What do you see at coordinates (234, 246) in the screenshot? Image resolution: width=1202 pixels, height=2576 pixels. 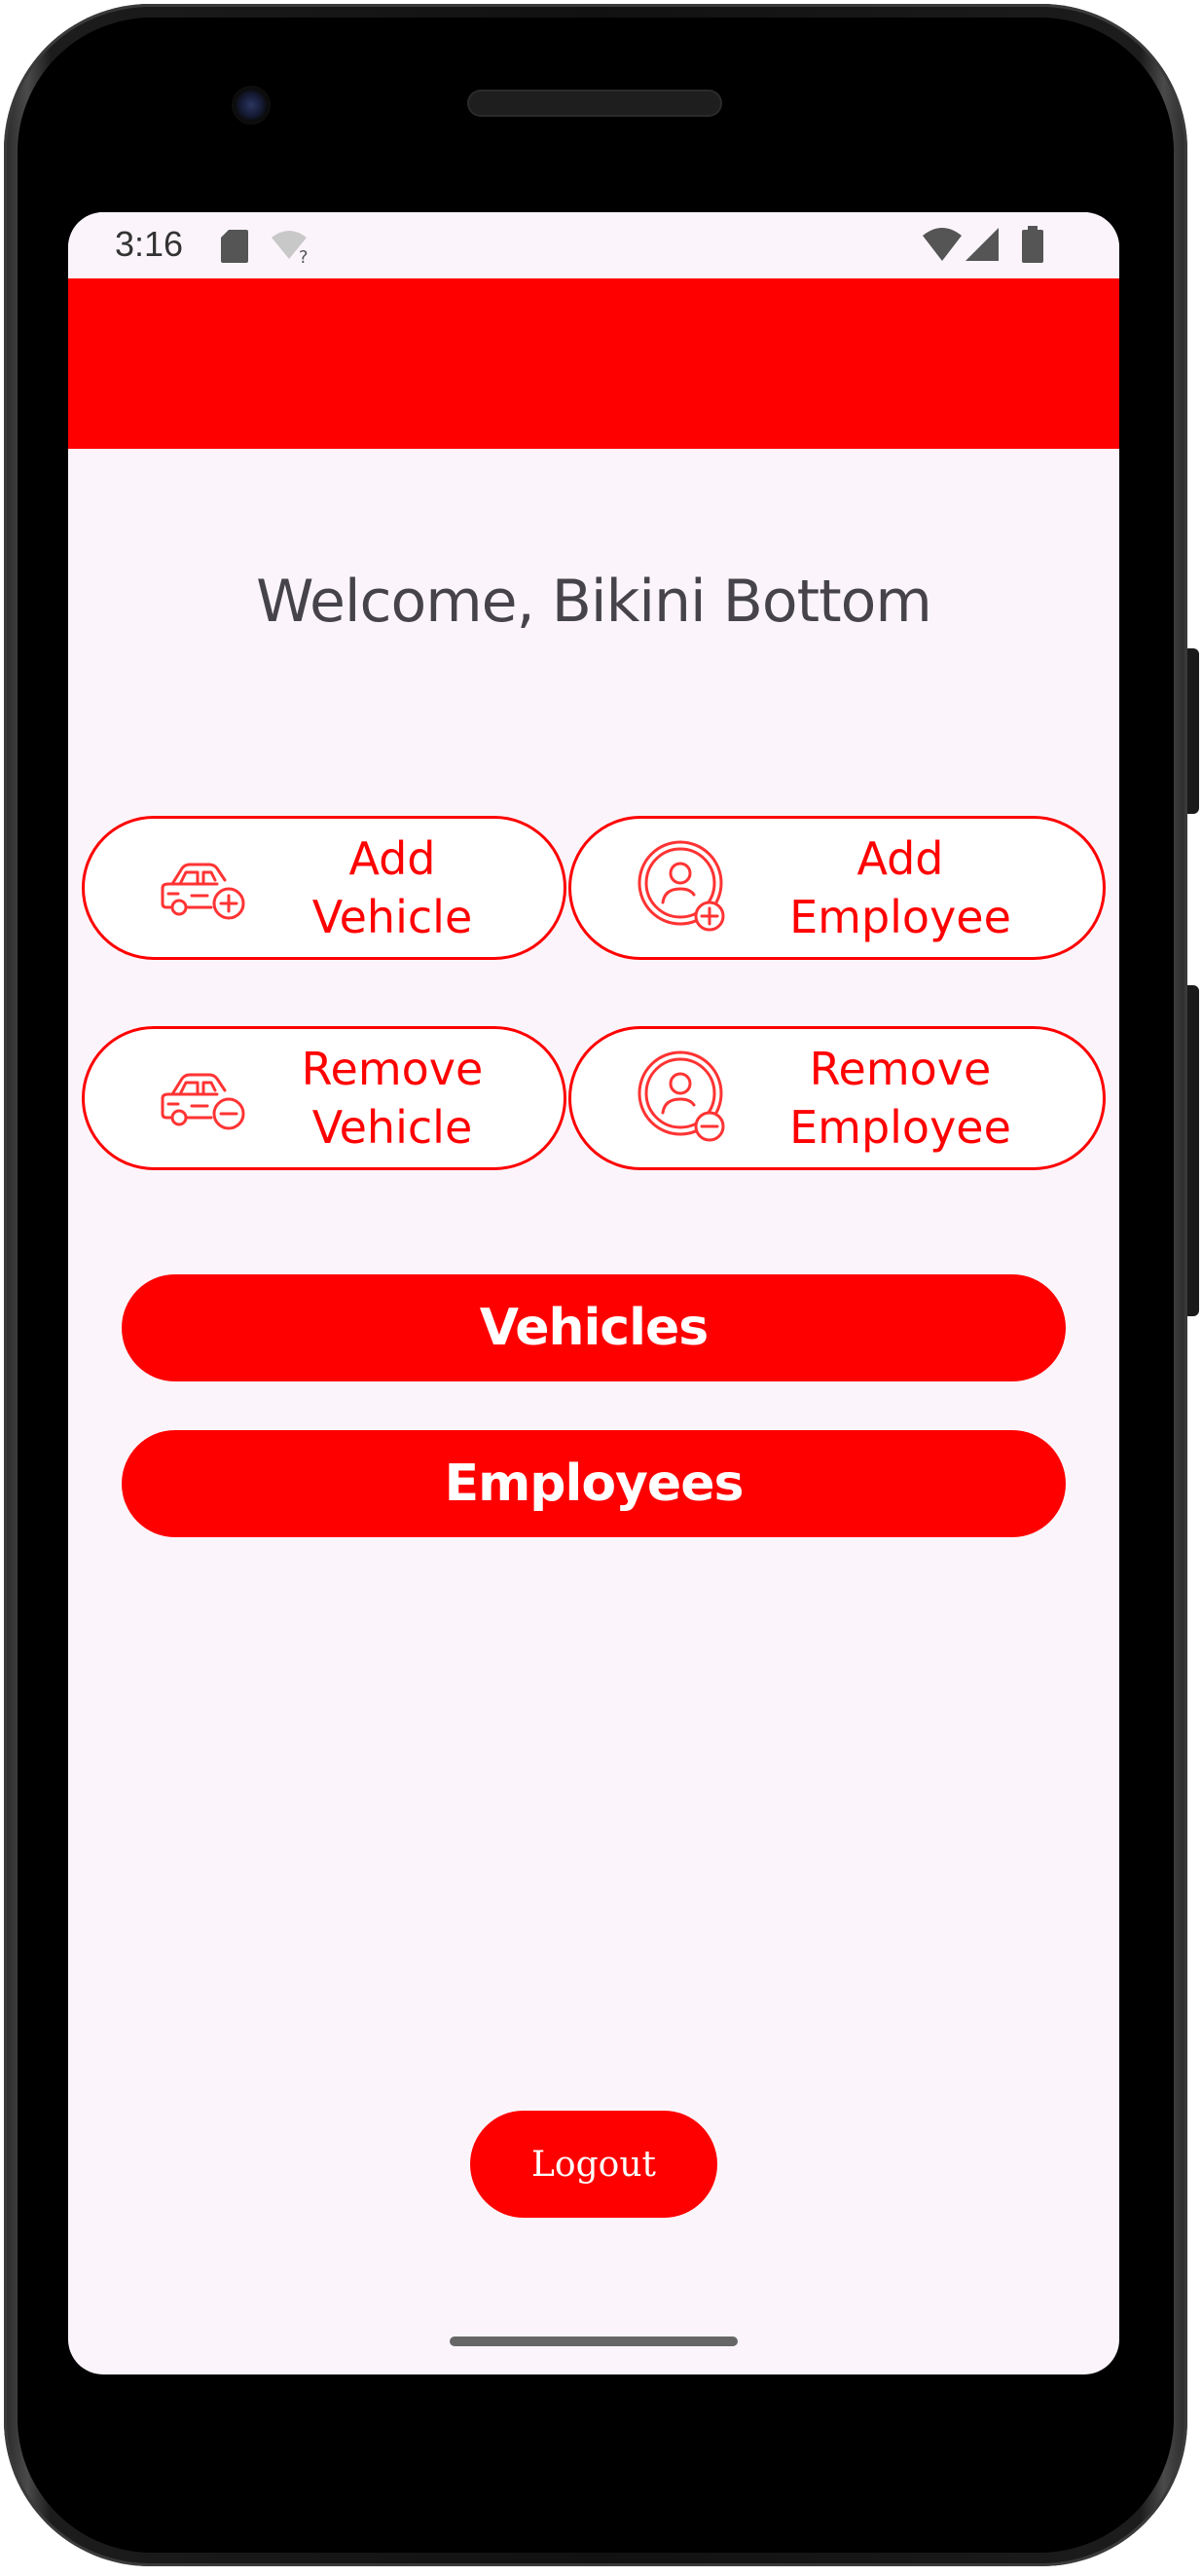 I see `sd-card-icon` at bounding box center [234, 246].